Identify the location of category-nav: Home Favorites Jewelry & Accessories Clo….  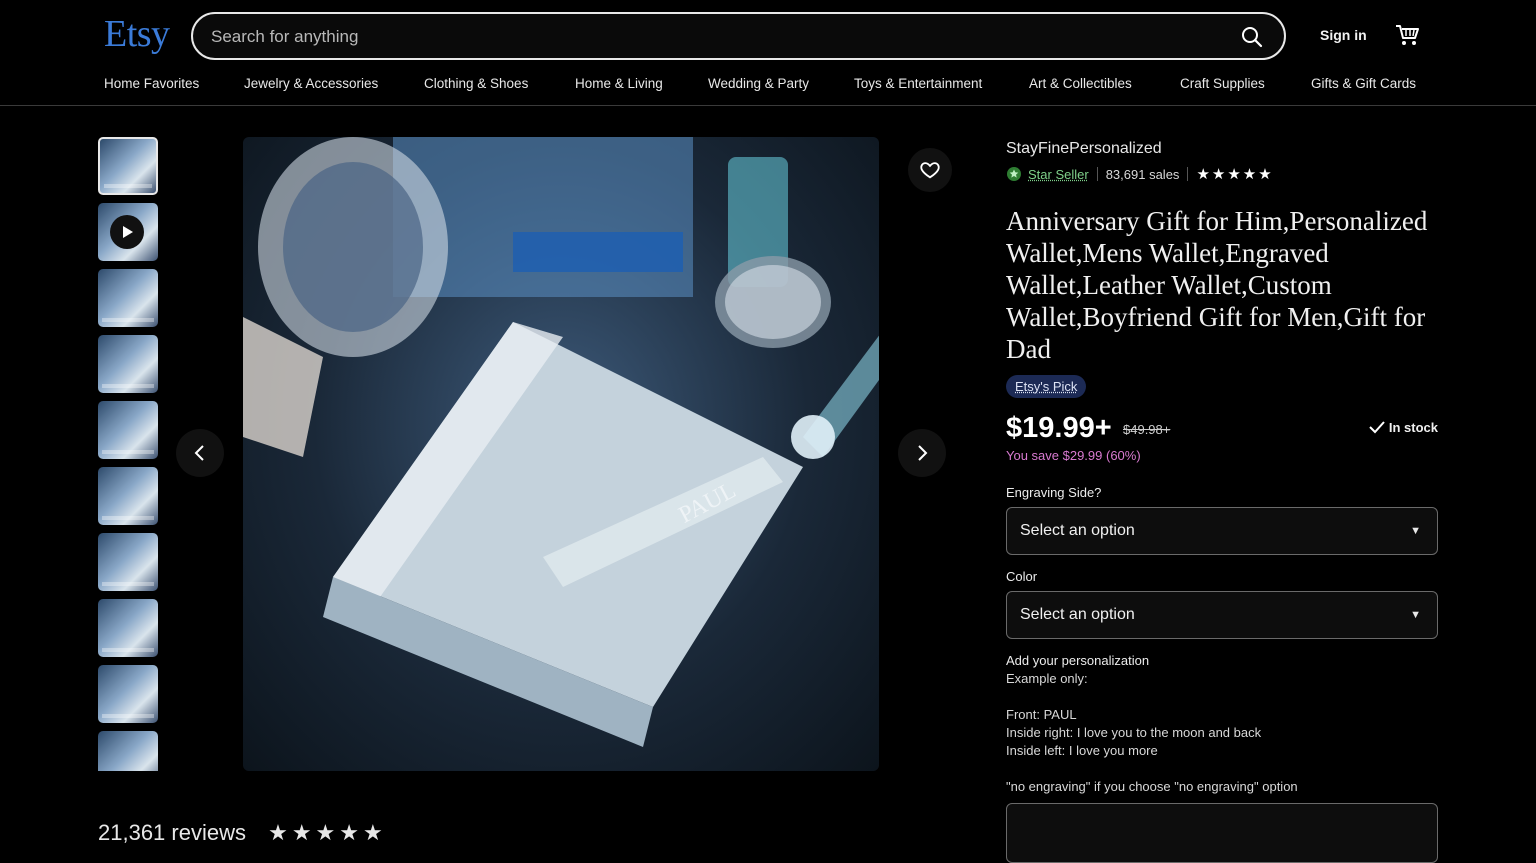
(760, 83).